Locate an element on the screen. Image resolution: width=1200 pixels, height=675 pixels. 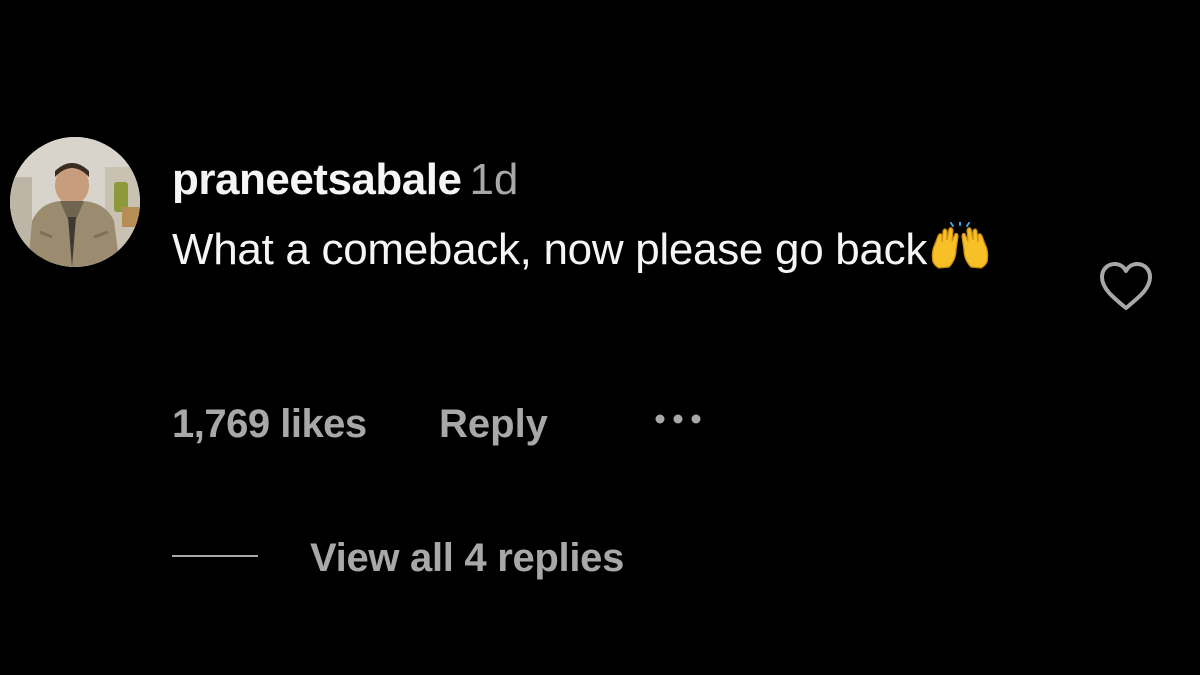
avatar is located at coordinates (75, 202).